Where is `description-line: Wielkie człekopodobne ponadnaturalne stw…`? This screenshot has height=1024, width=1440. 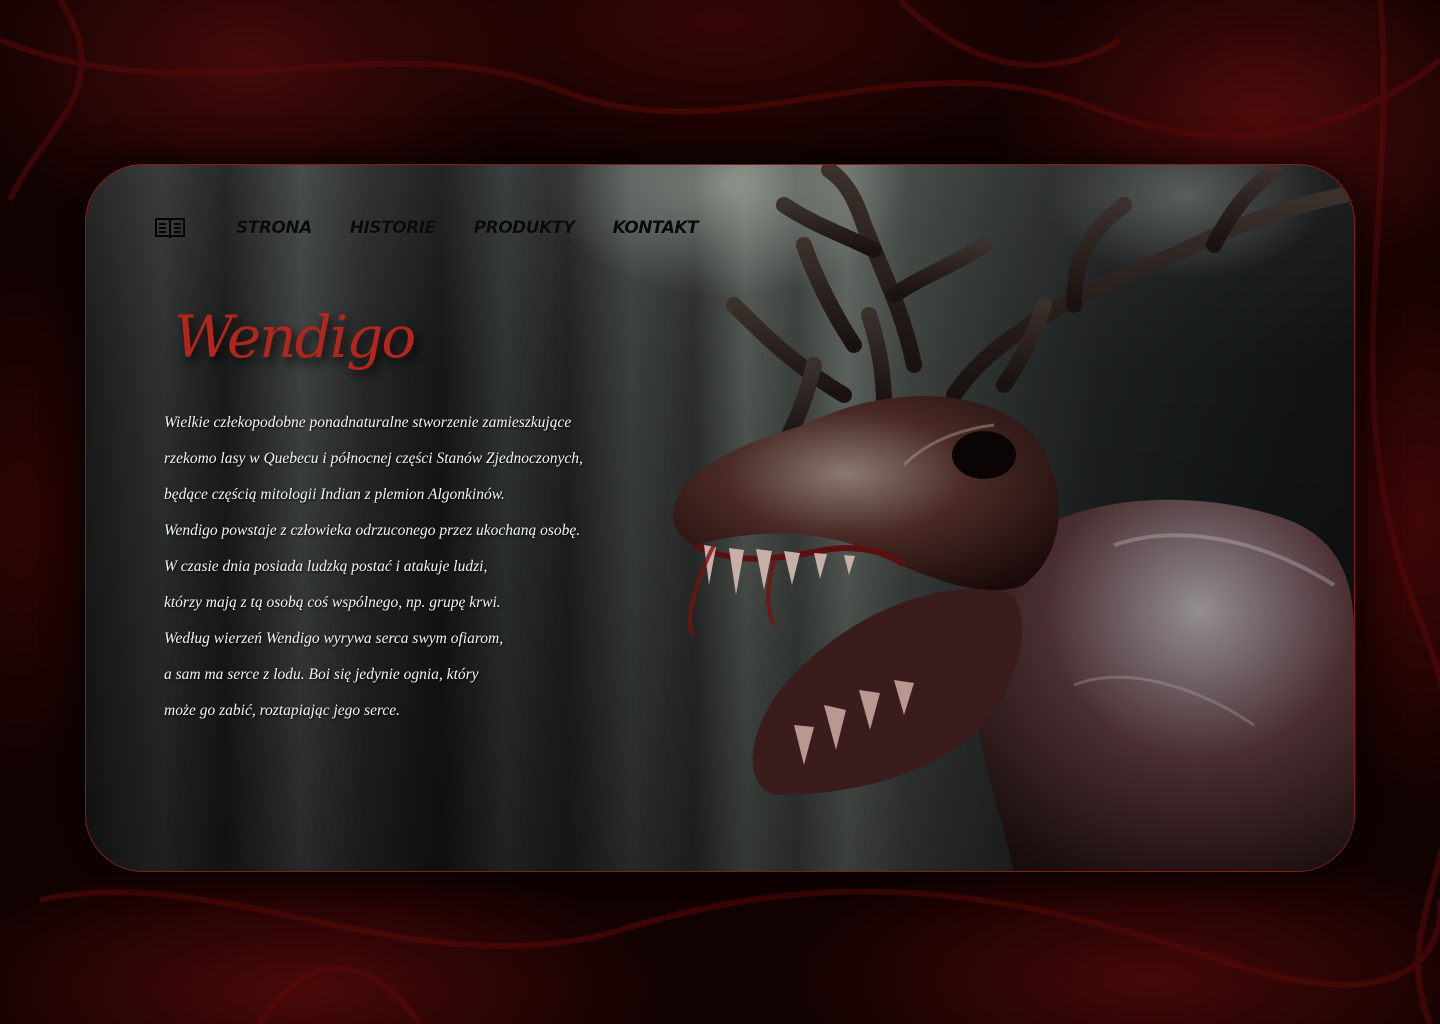 description-line: Wielkie człekopodobne ponadnaturalne stw… is located at coordinates (368, 422).